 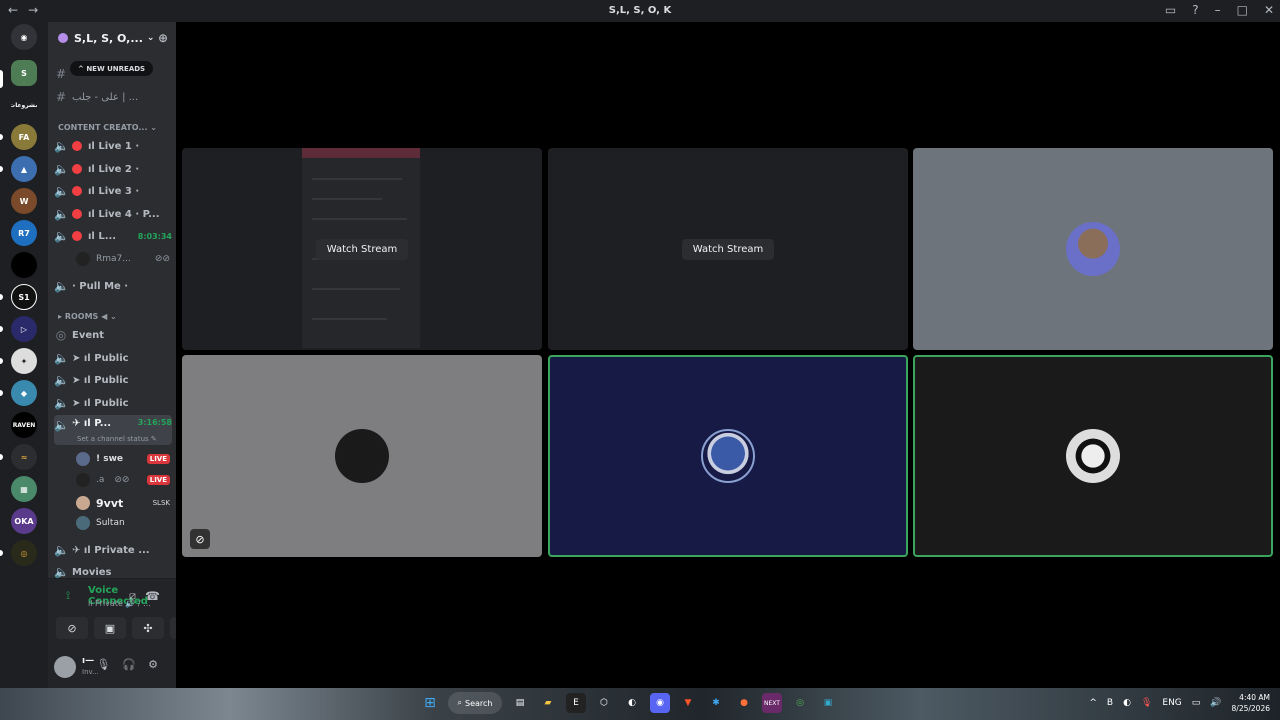 What do you see at coordinates (1269, 10) in the screenshot?
I see `close-button: ✕` at bounding box center [1269, 10].